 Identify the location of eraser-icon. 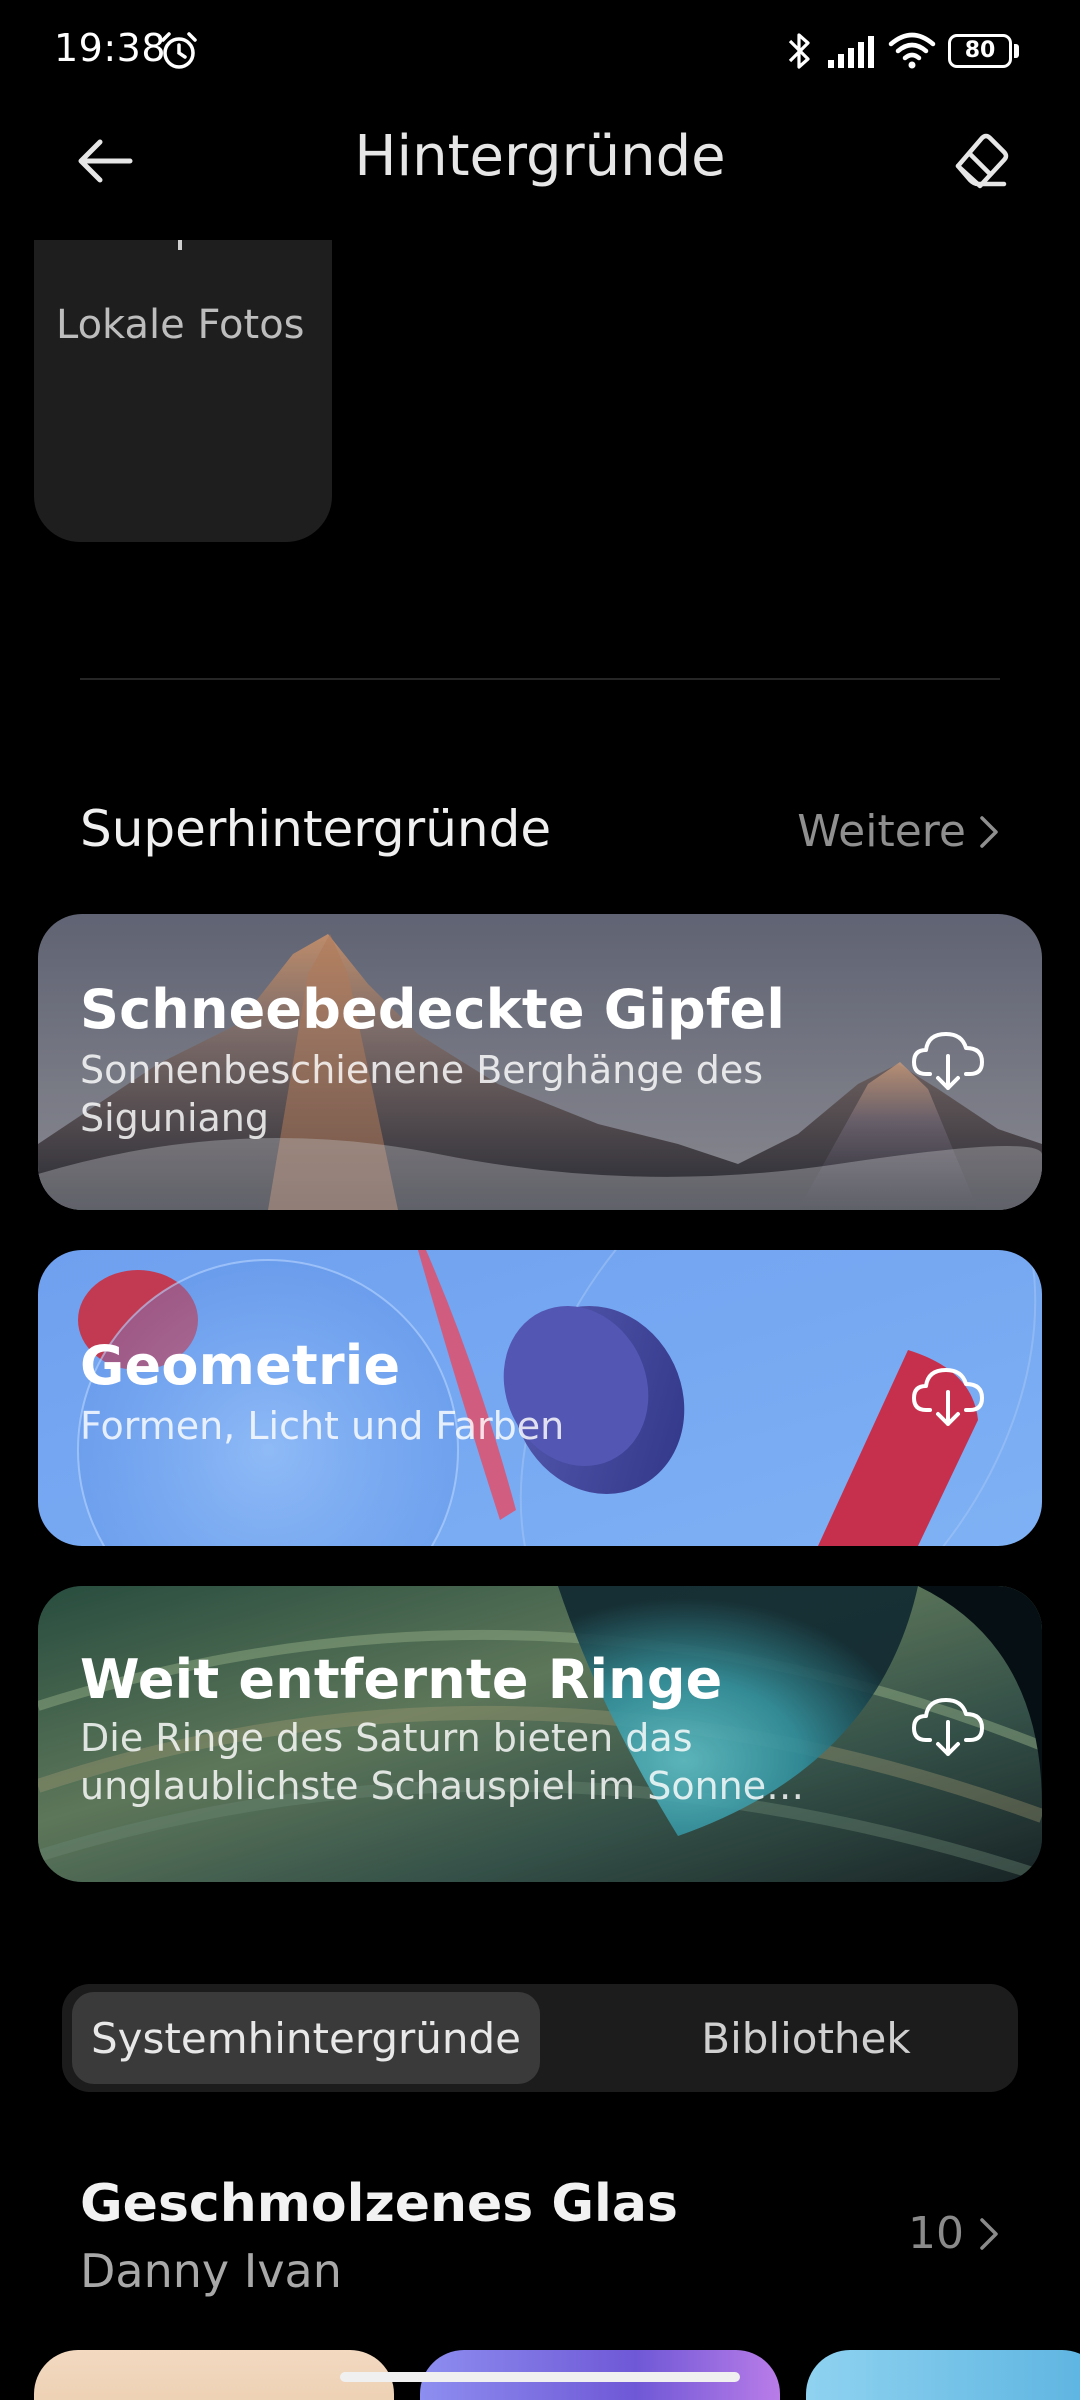
(980, 160).